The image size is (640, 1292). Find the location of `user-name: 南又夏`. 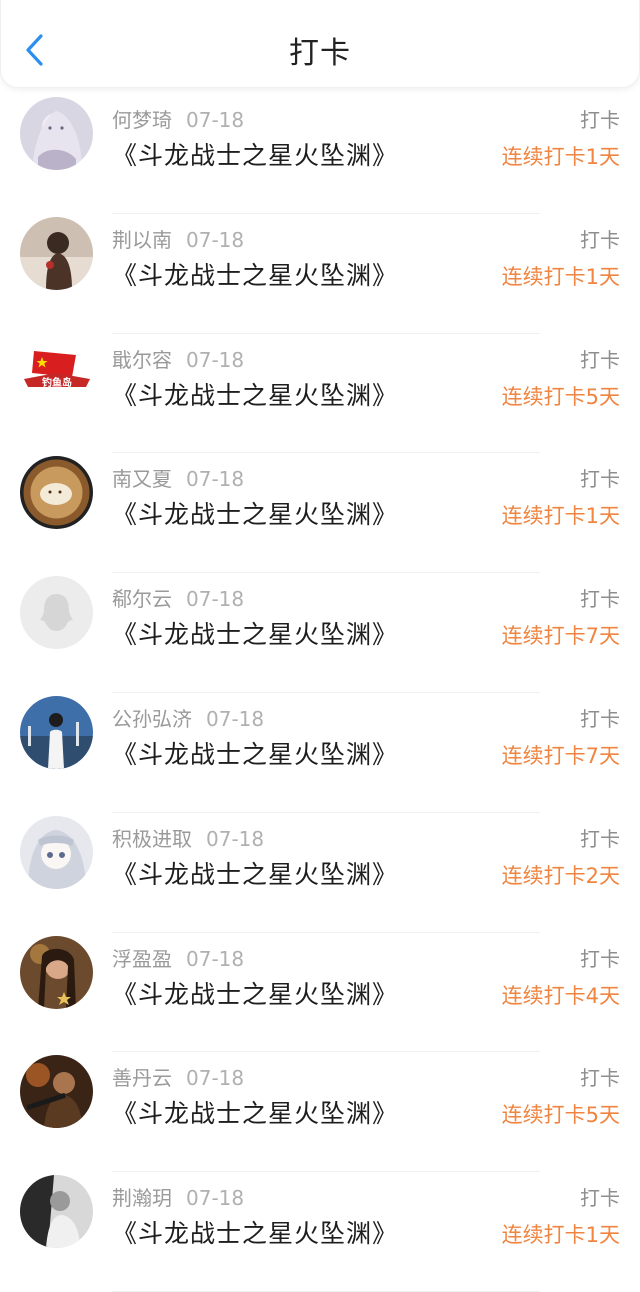

user-name: 南又夏 is located at coordinates (142, 479).